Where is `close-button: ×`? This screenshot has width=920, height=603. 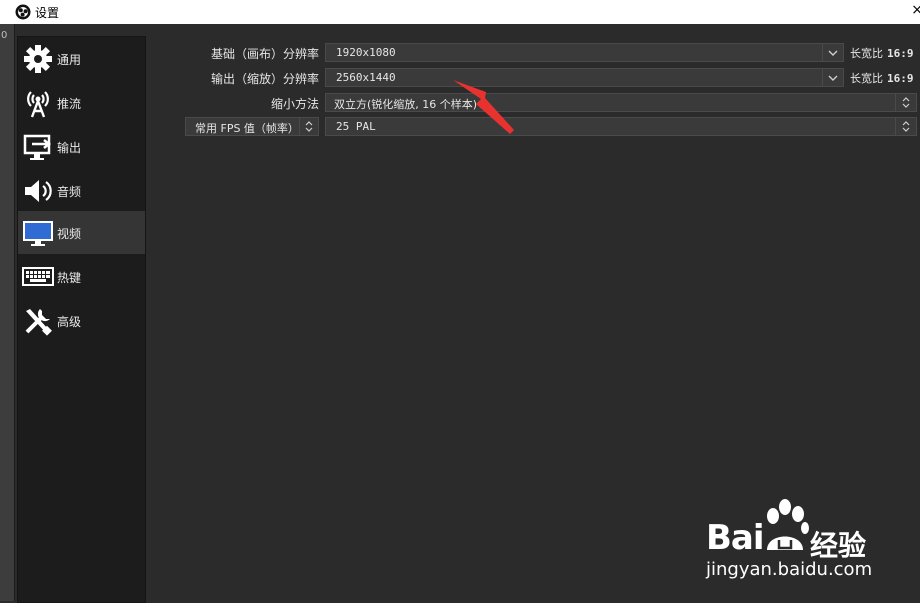 close-button: × is located at coordinates (915, 10).